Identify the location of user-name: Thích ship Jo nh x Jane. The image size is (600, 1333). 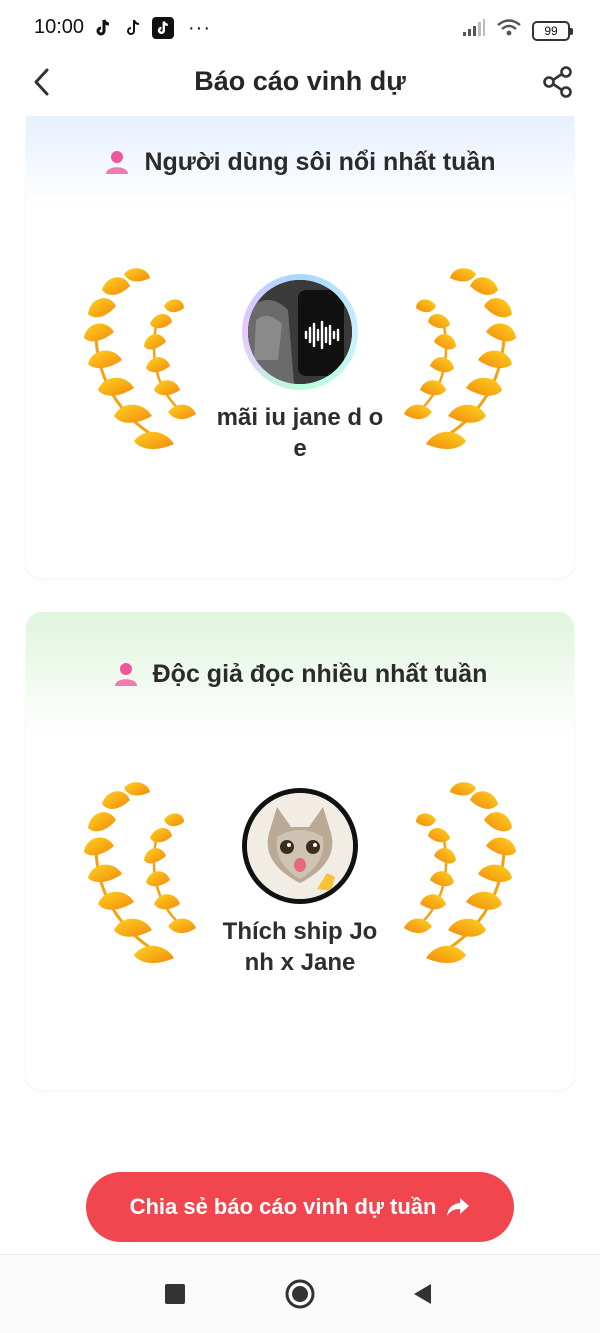
(300, 947).